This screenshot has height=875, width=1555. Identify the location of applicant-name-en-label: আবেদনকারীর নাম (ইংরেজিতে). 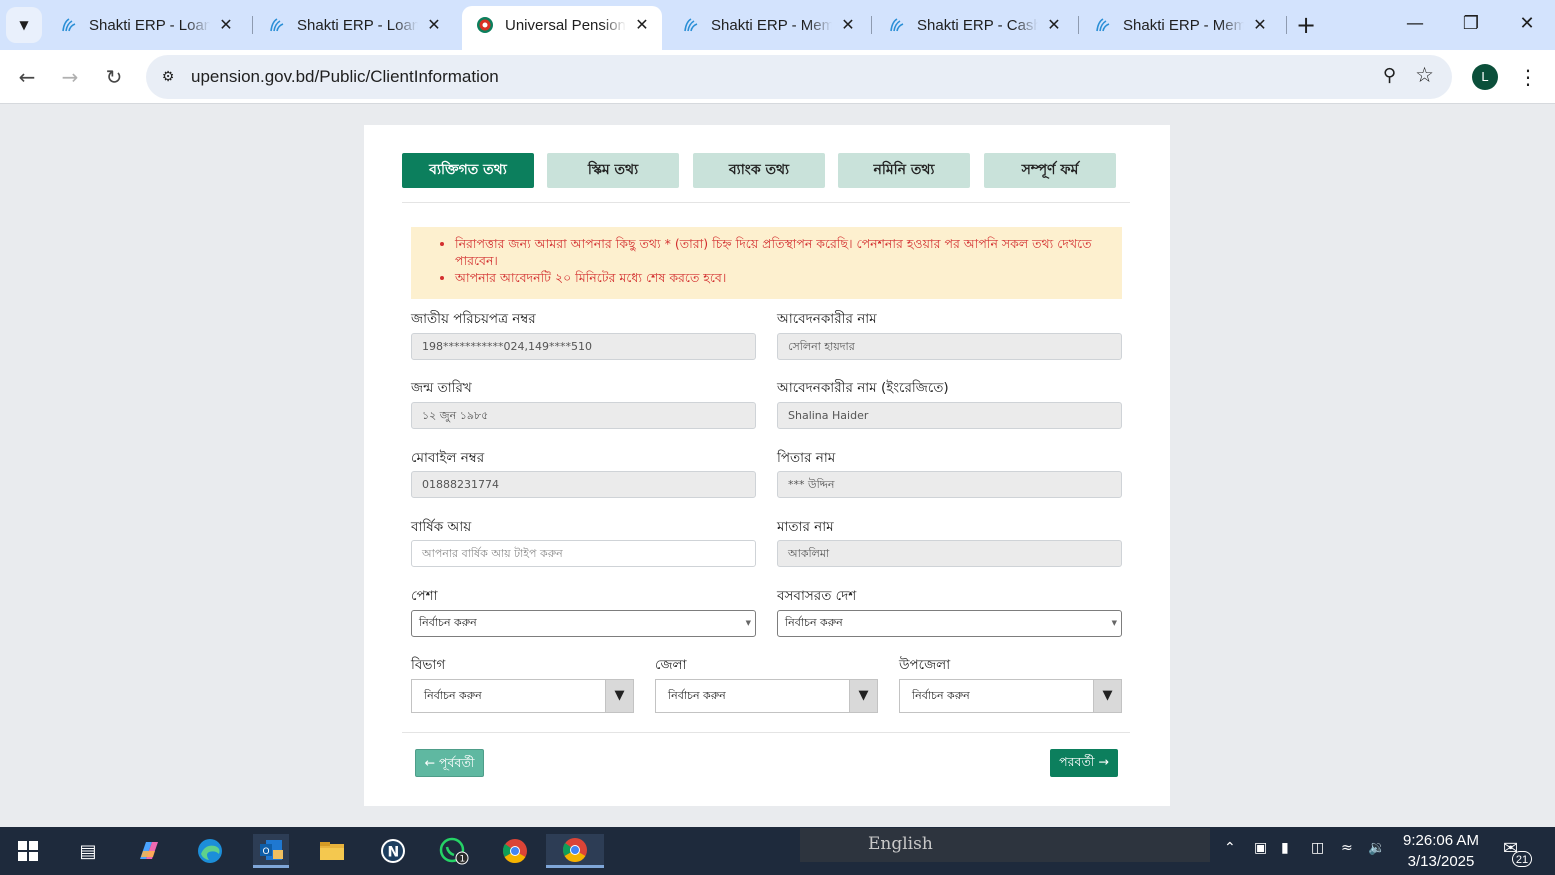
(863, 388).